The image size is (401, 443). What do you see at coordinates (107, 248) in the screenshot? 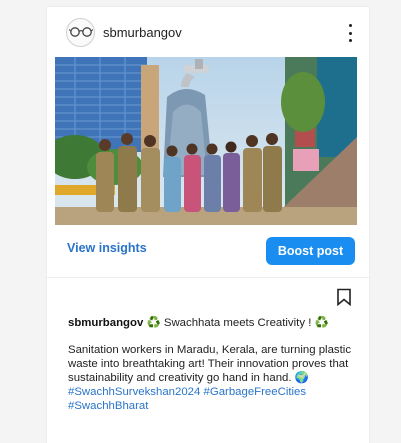
I see `view-insights-link: View insights` at bounding box center [107, 248].